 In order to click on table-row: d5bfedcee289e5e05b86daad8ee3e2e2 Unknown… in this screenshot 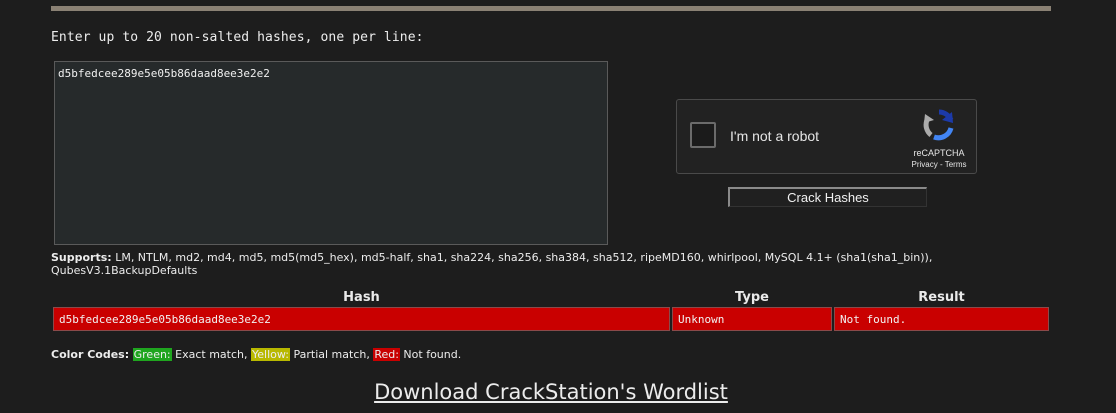, I will do `click(551, 319)`.